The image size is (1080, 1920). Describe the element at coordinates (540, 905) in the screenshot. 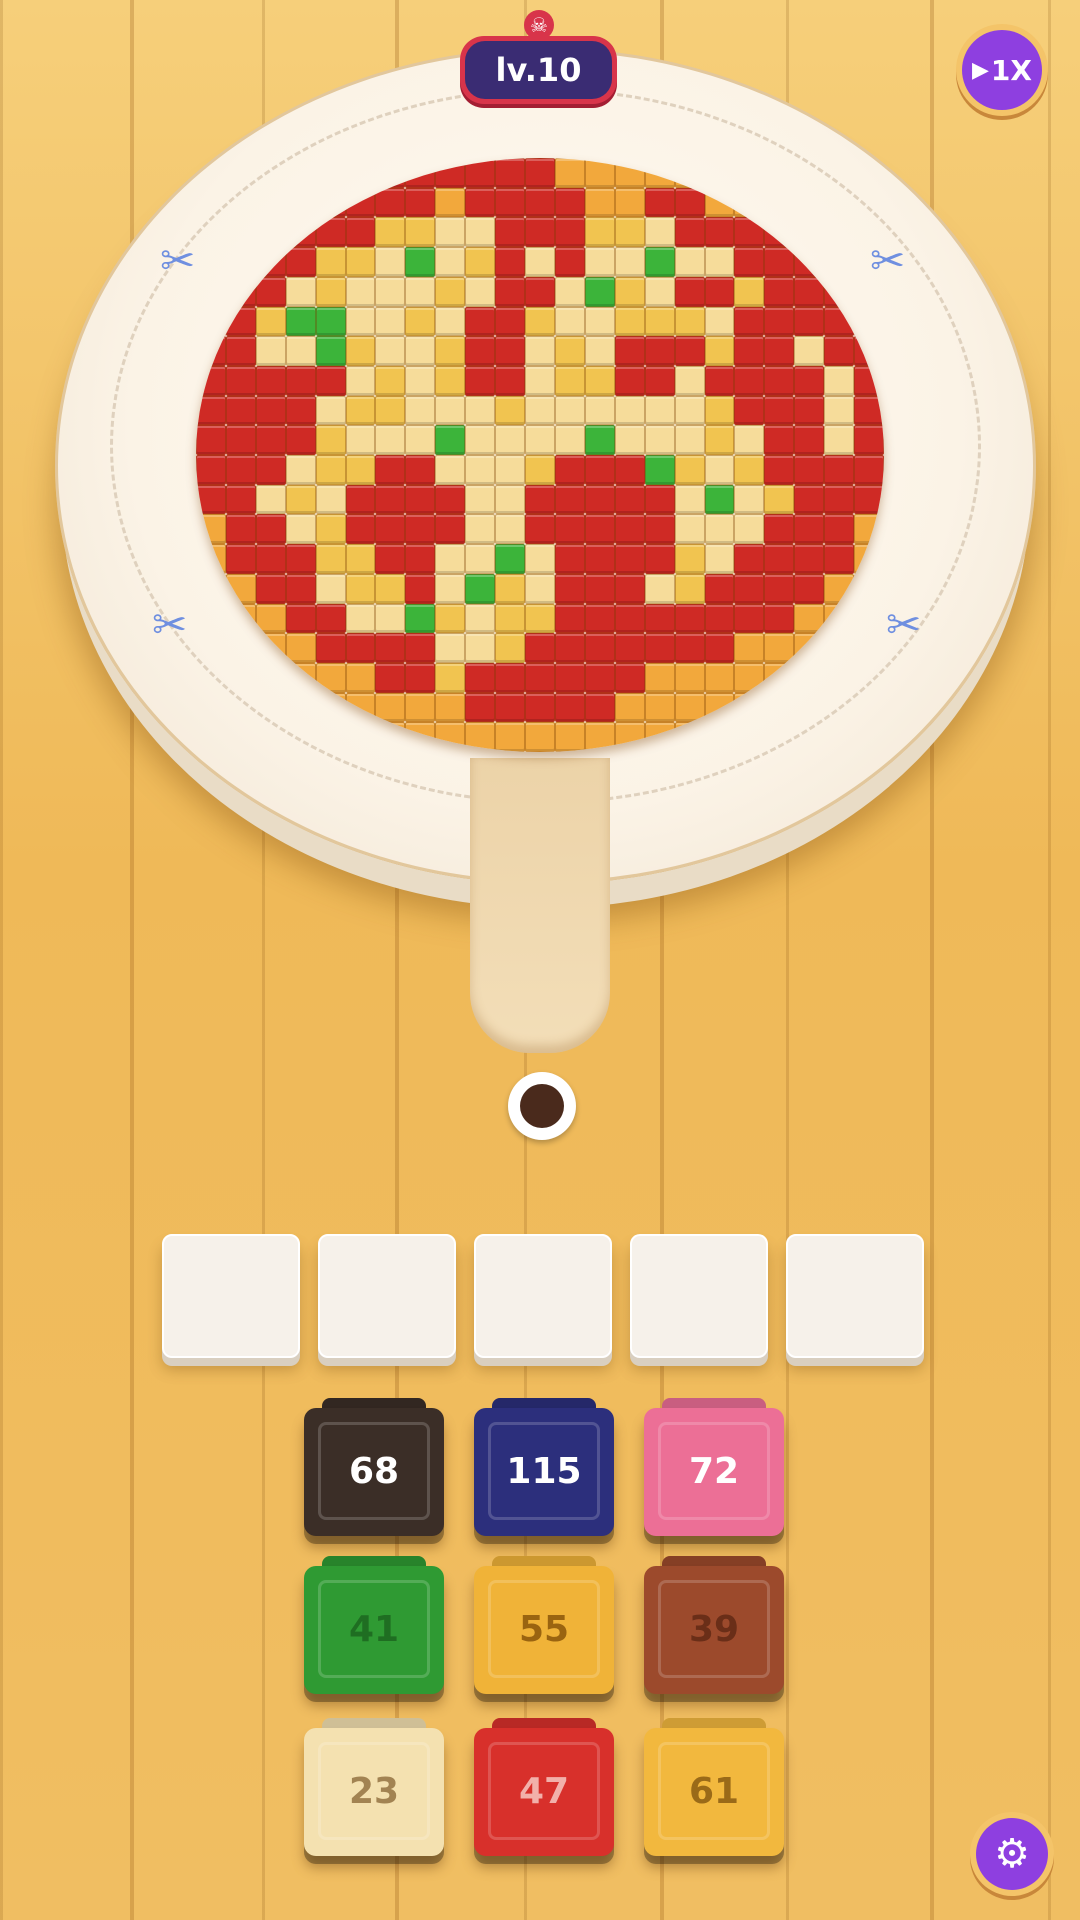

I see `conveyor-chute` at that location.